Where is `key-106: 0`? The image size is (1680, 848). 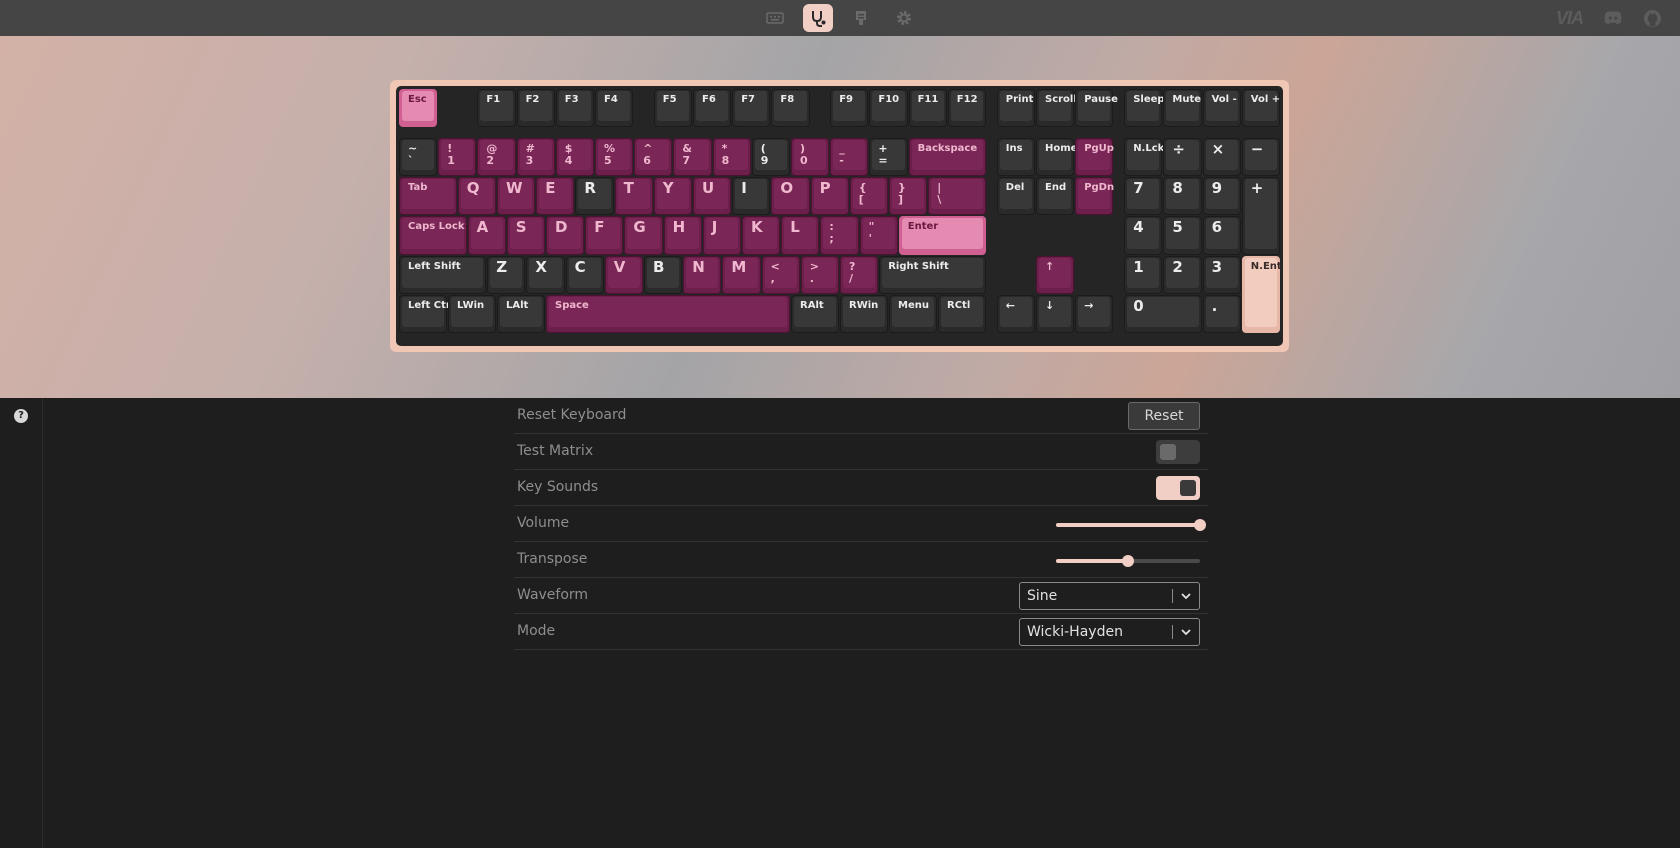
key-106: 0 is located at coordinates (1163, 313).